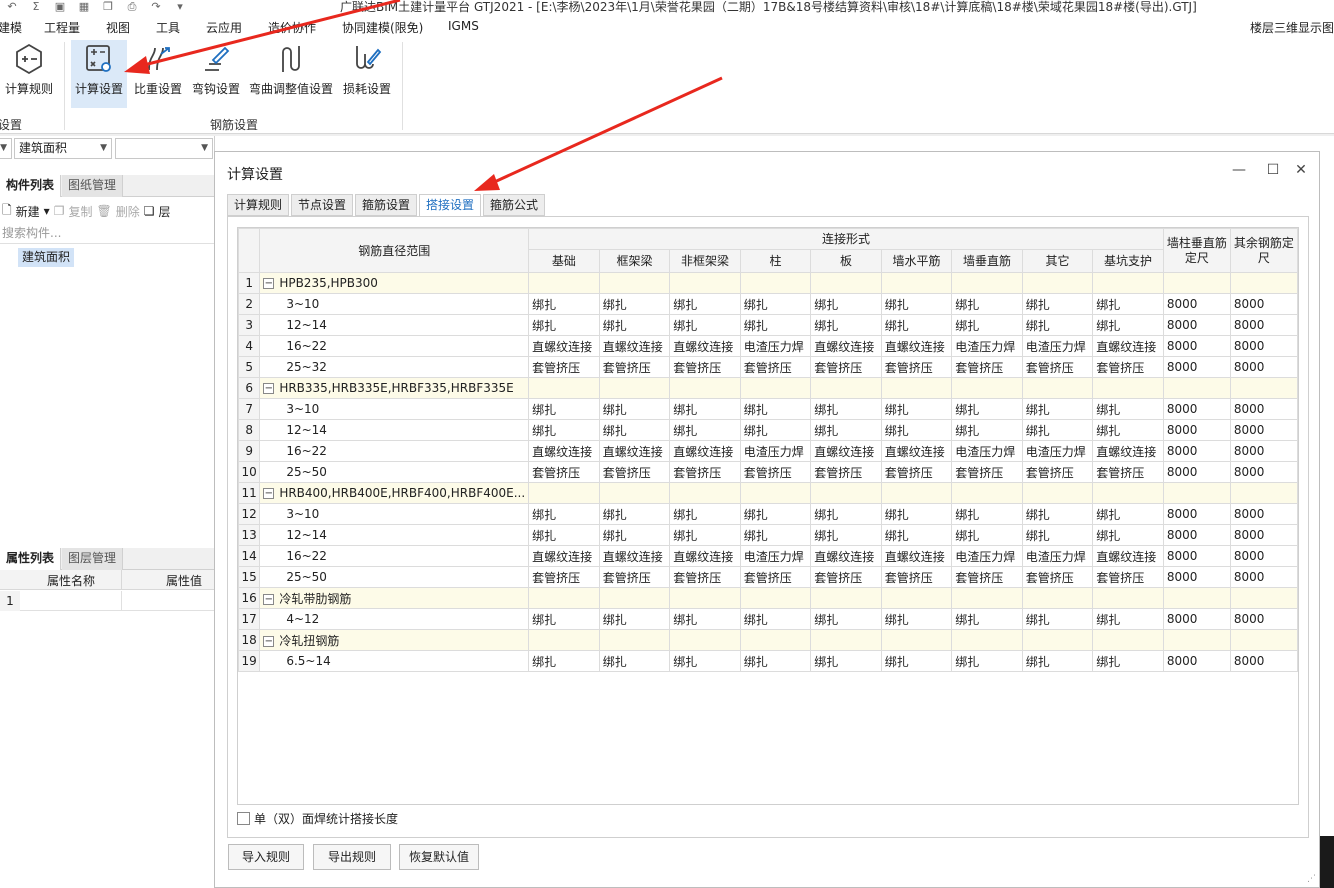  What do you see at coordinates (1292, 27) in the screenshot?
I see `floor-3d-display: 楼层三维显示图` at bounding box center [1292, 27].